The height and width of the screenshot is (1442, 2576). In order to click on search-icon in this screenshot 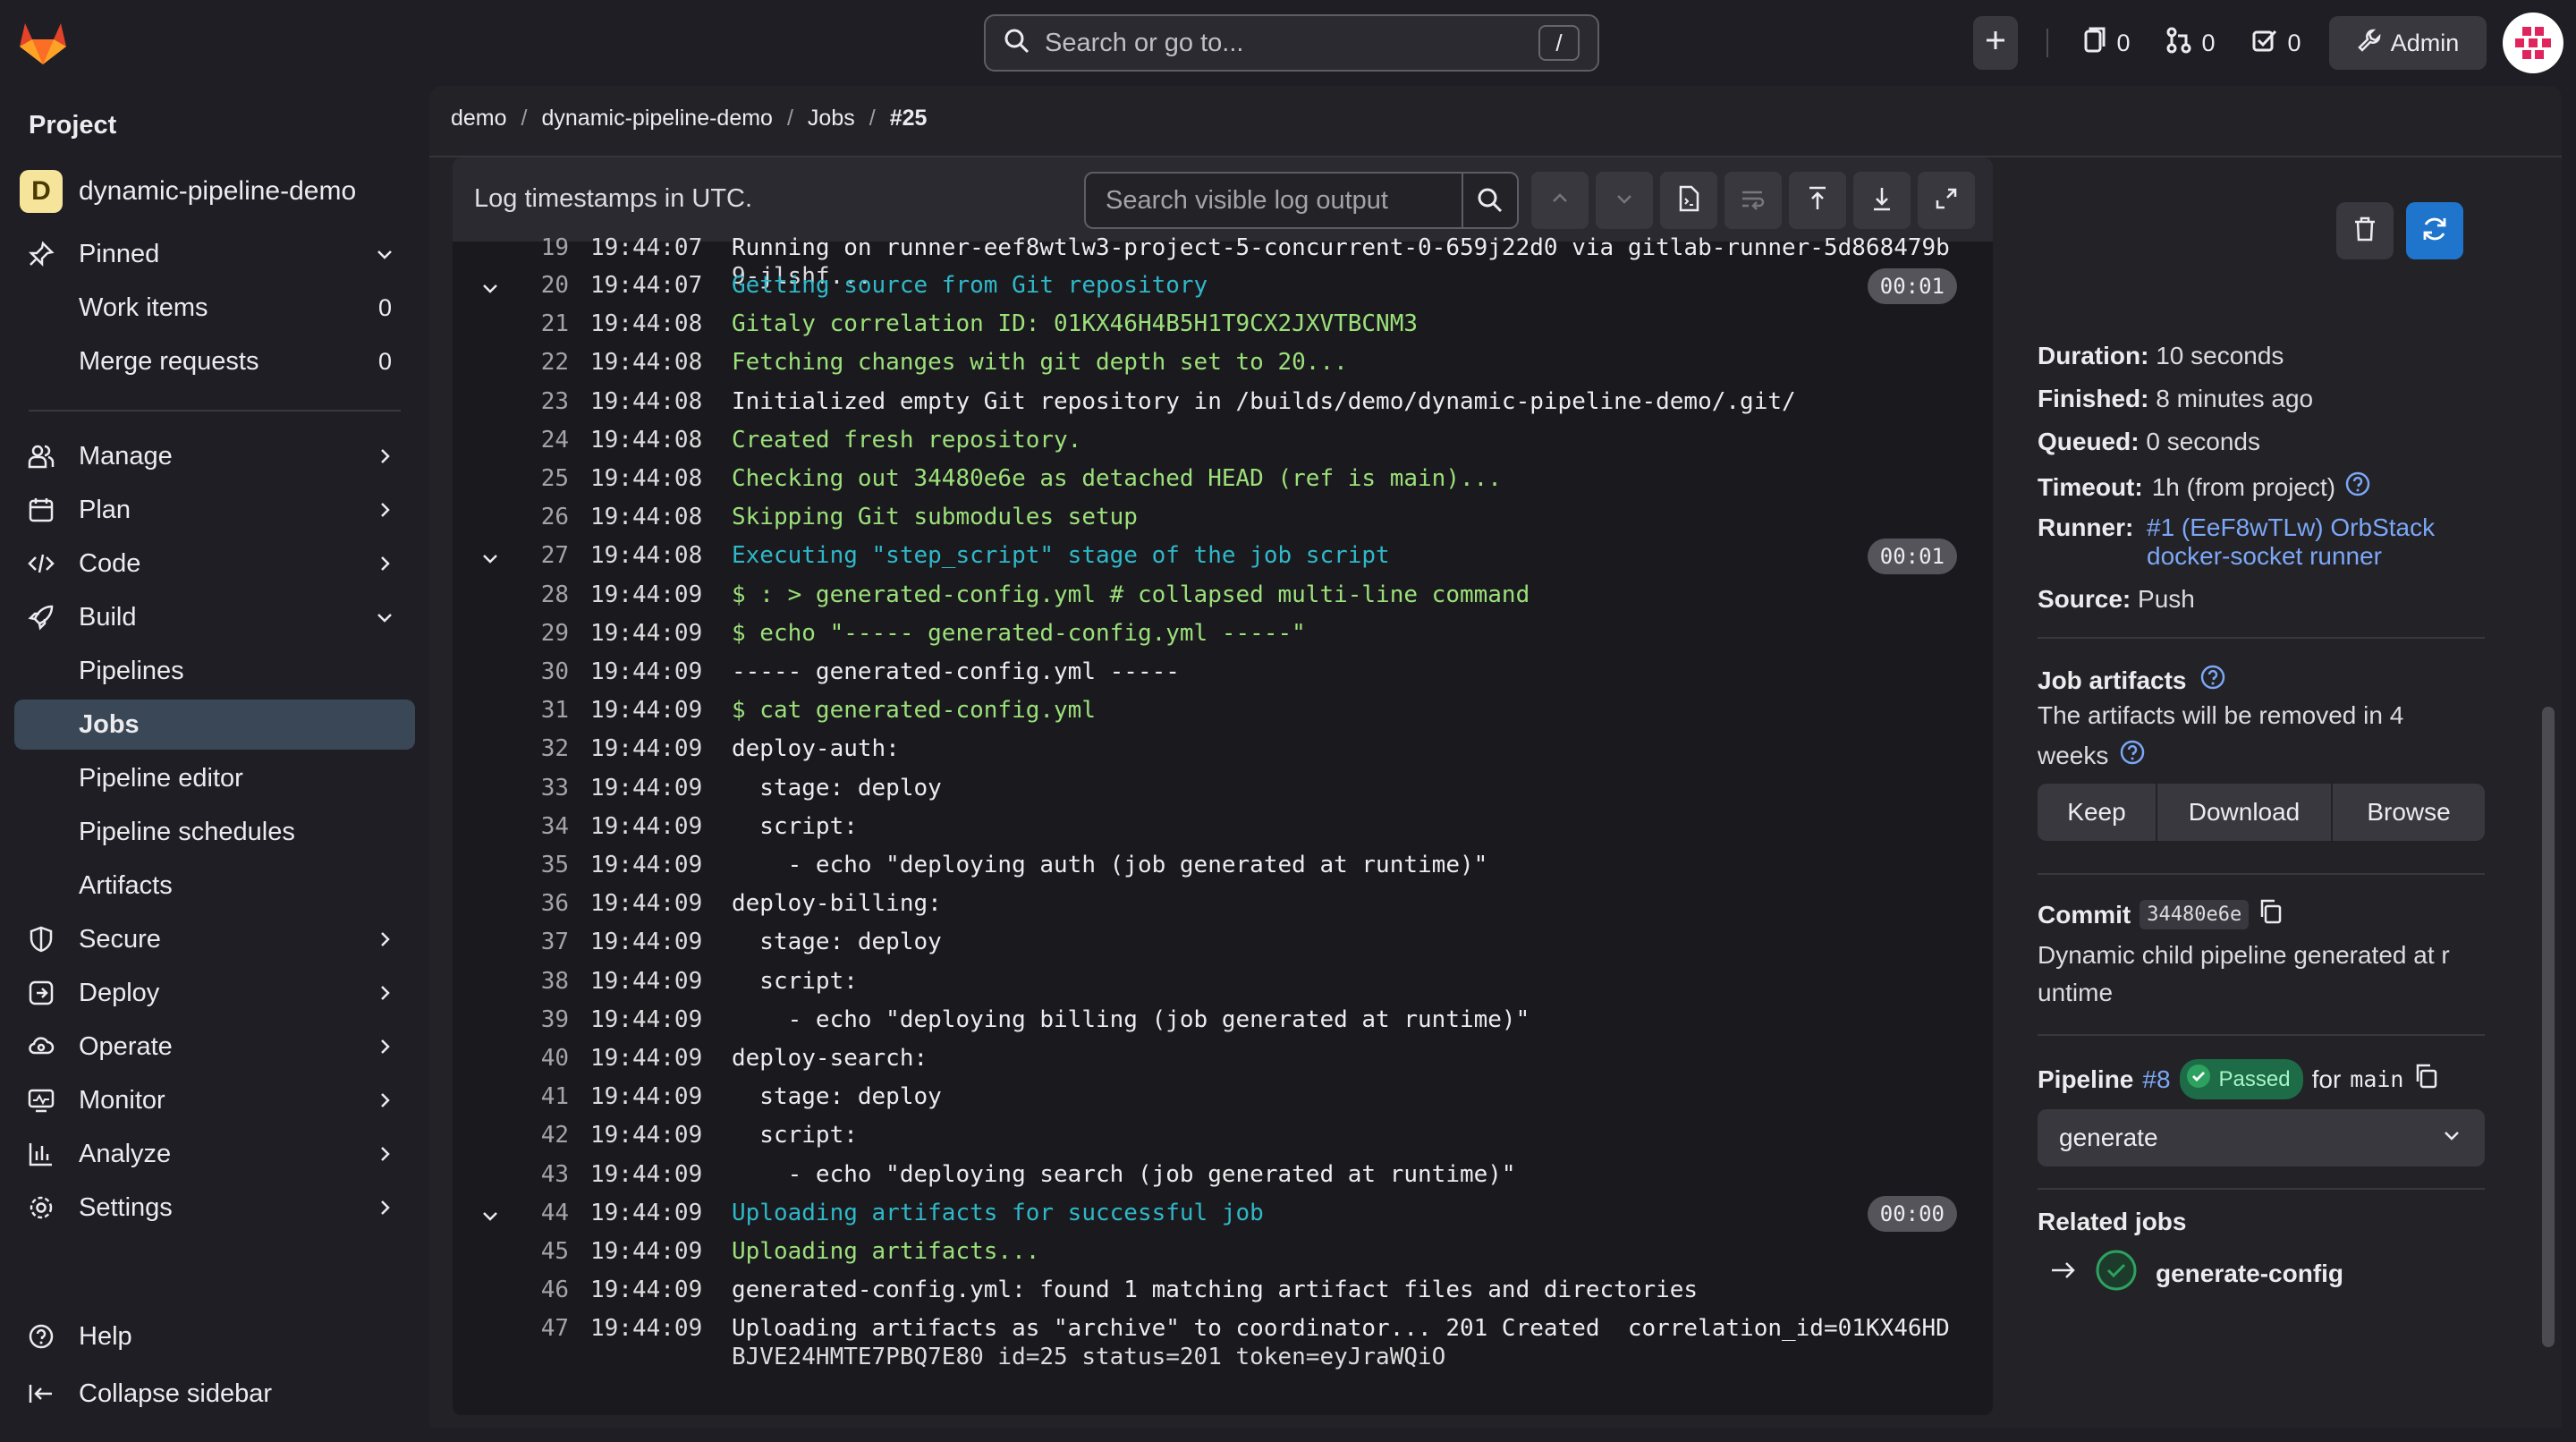, I will do `click(1489, 200)`.